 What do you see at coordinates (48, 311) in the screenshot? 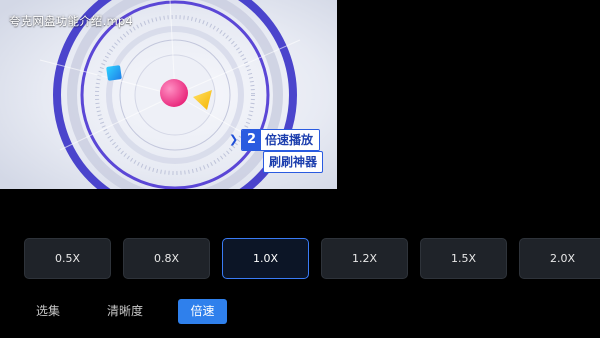
I see `tab-episodes: 选集` at bounding box center [48, 311].